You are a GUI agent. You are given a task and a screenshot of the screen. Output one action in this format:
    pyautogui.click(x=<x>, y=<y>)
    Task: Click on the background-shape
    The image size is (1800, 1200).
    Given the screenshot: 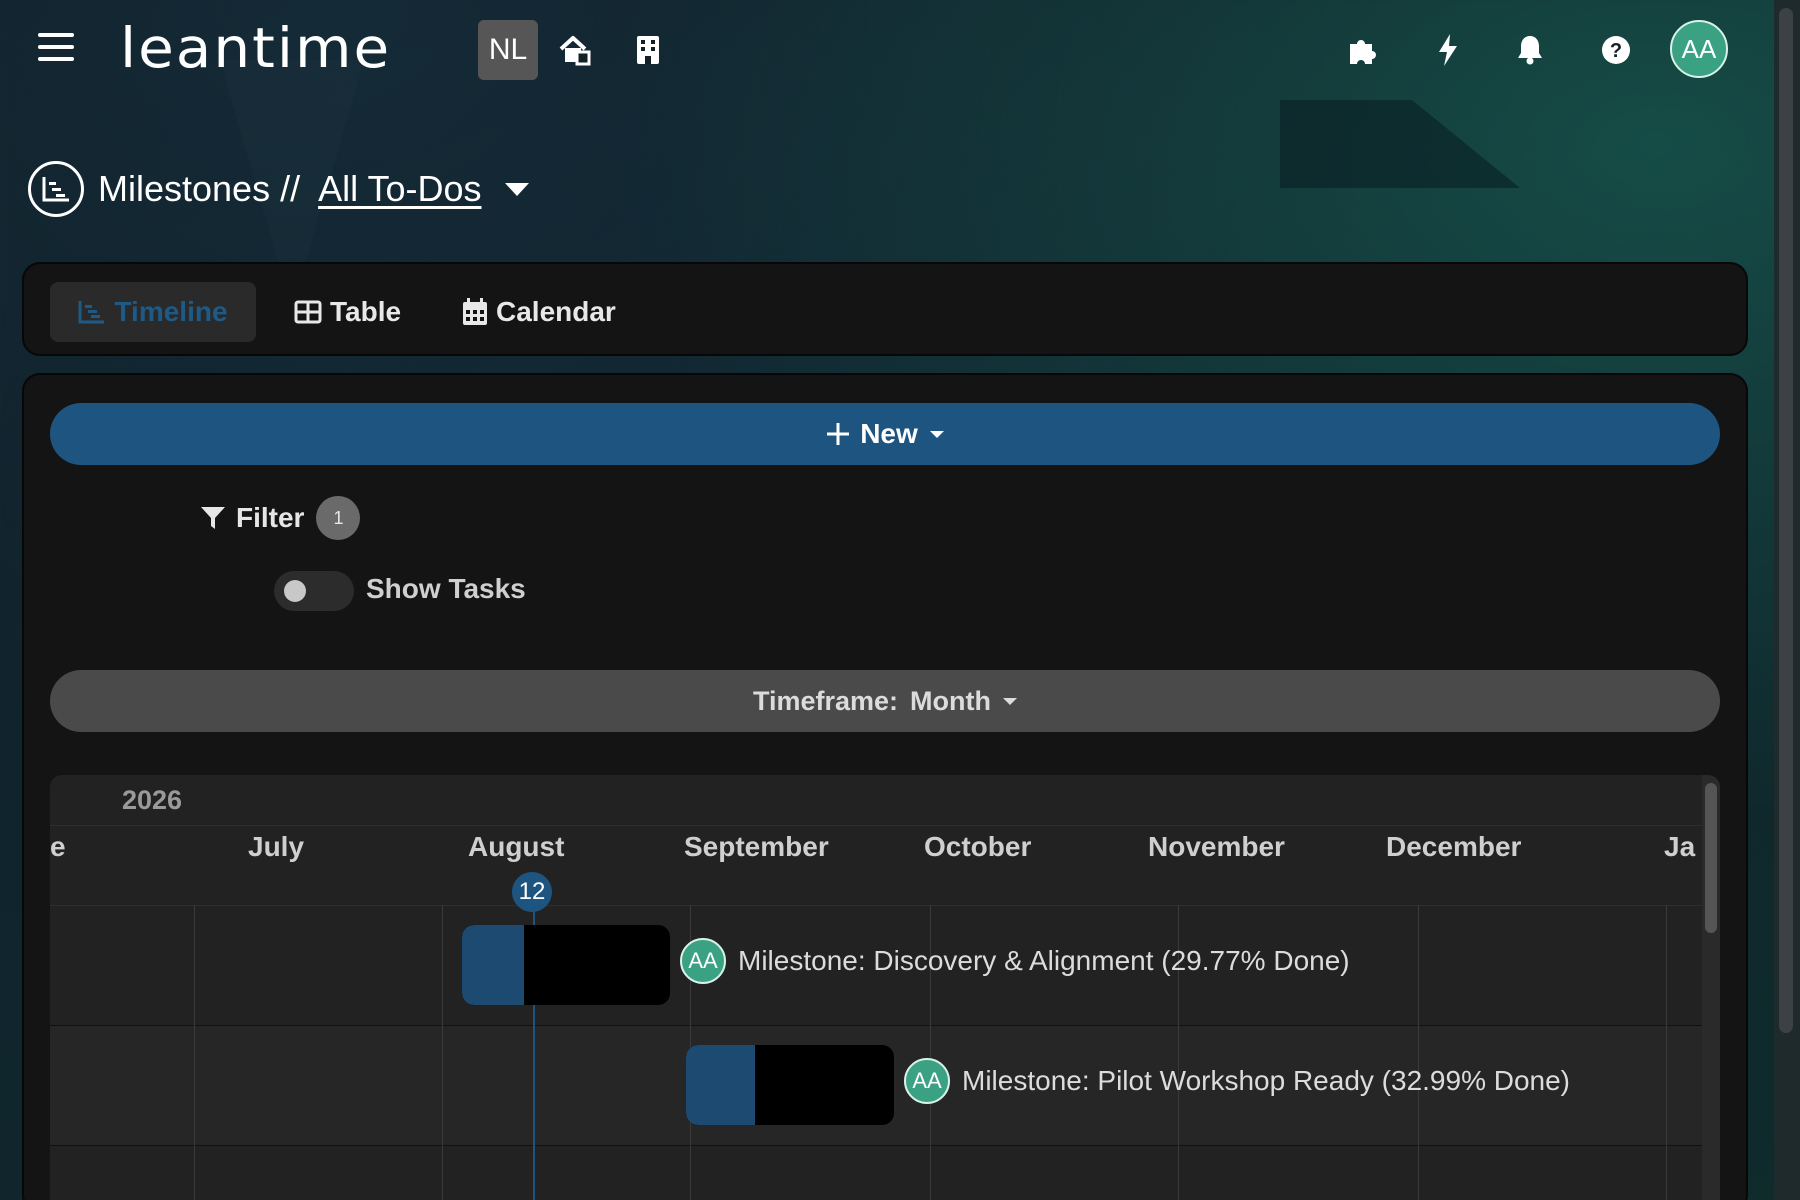 What is the action you would take?
    pyautogui.click(x=1400, y=144)
    